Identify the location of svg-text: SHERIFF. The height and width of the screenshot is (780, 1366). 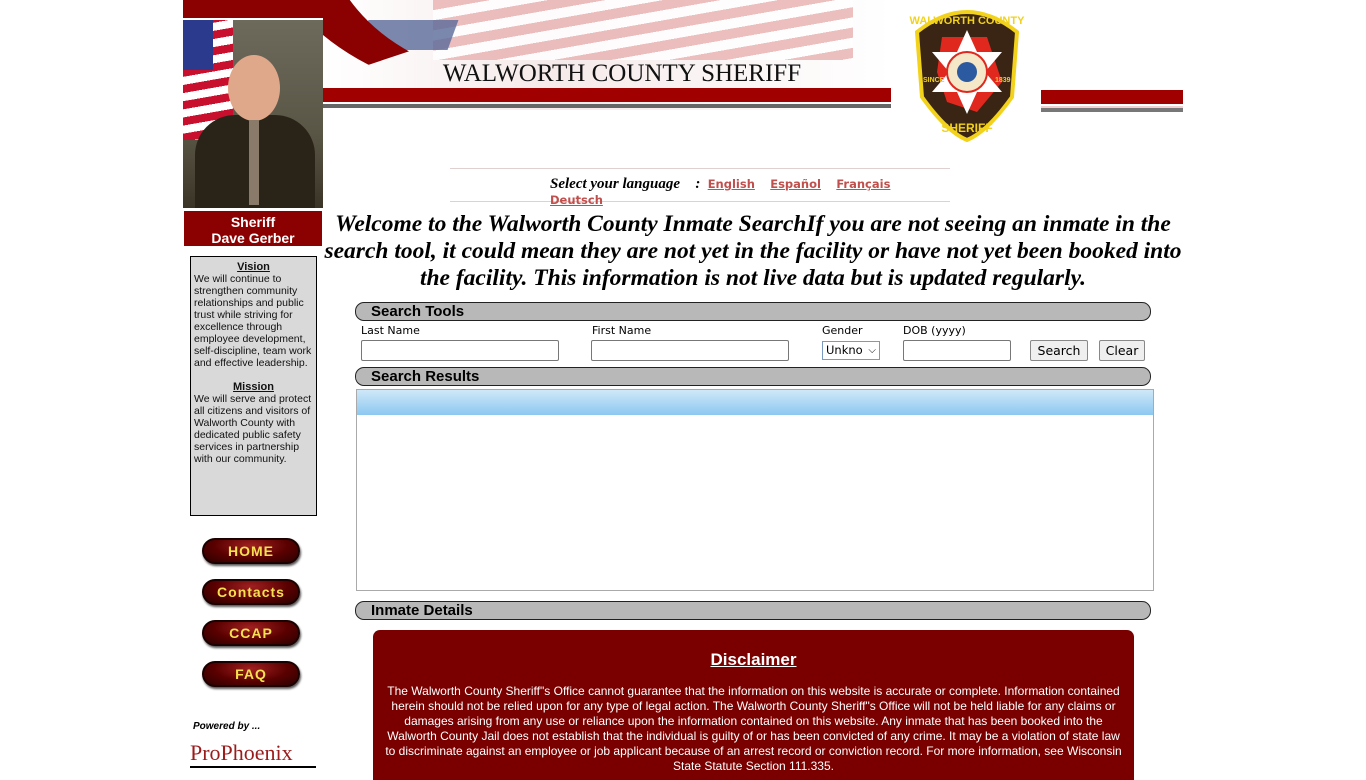
(966, 128).